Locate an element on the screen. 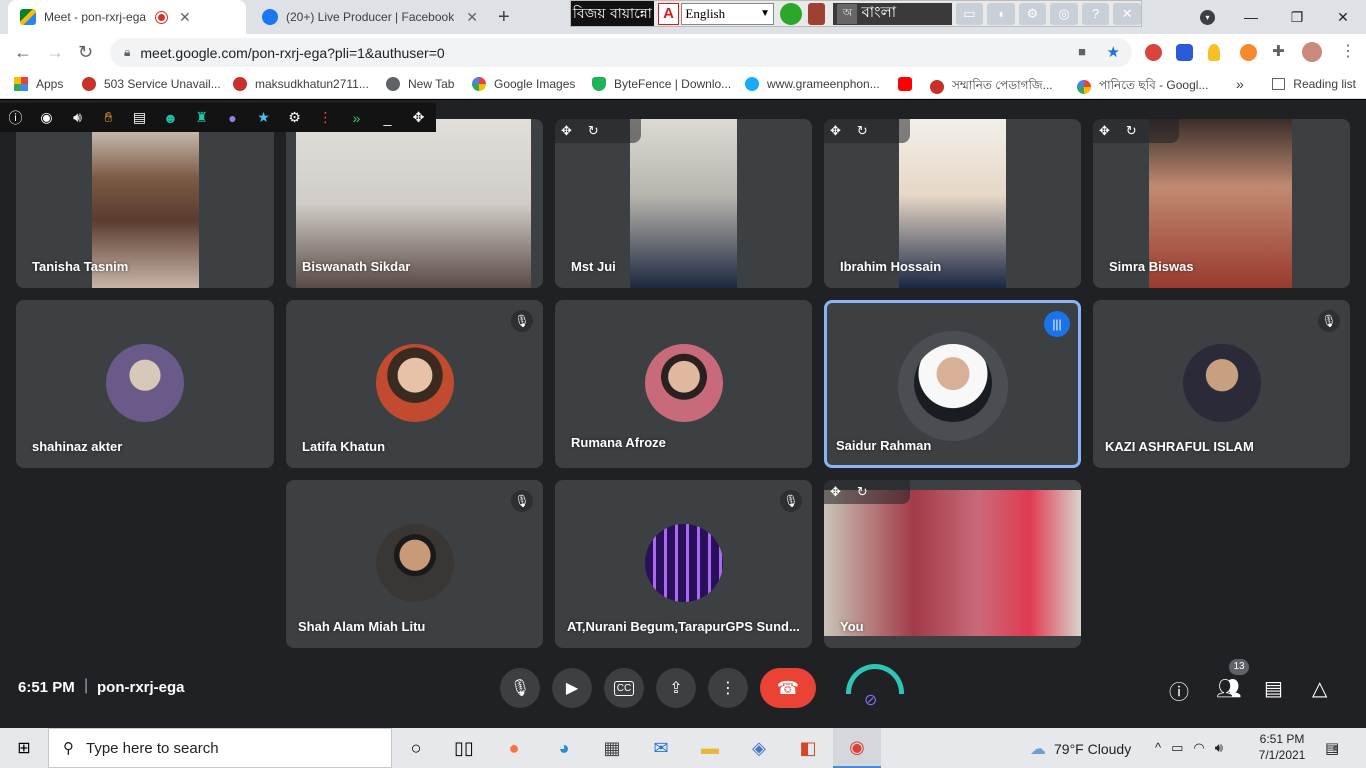  more-bookmarks-icon: » is located at coordinates (1240, 84).